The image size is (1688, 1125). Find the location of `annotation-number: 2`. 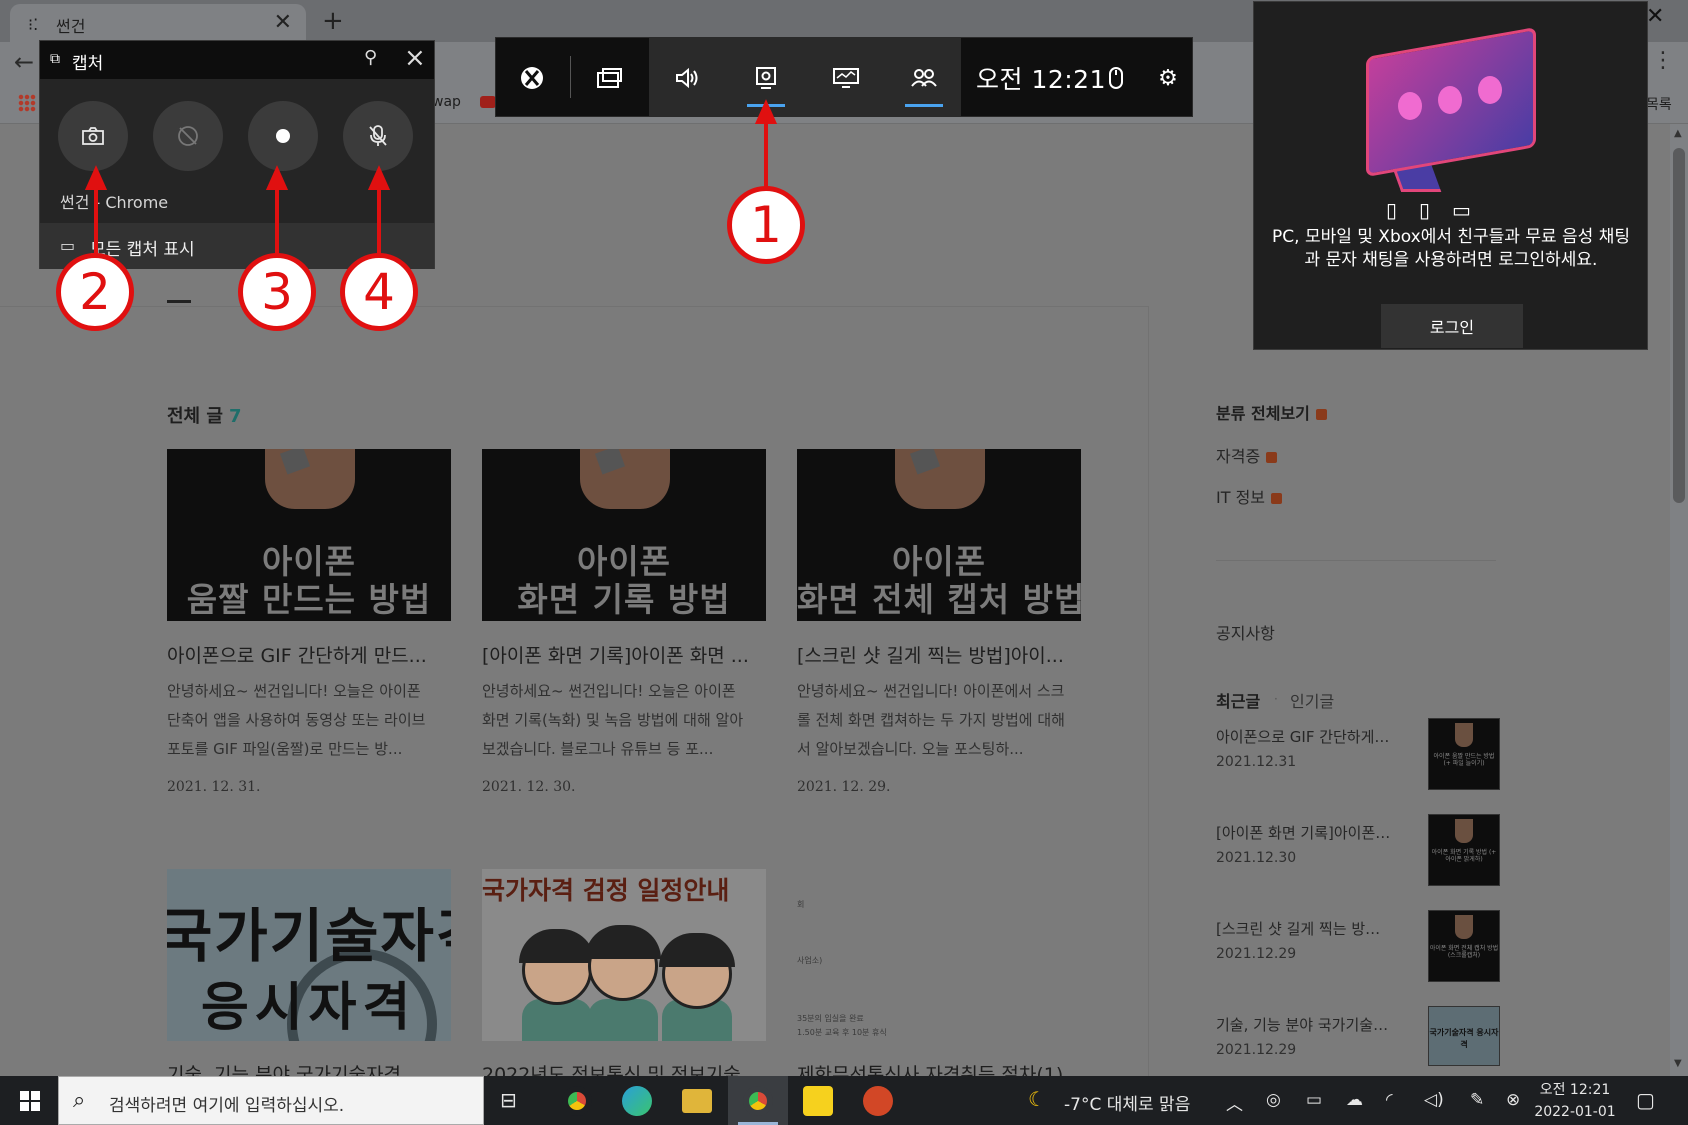

annotation-number: 2 is located at coordinates (95, 292).